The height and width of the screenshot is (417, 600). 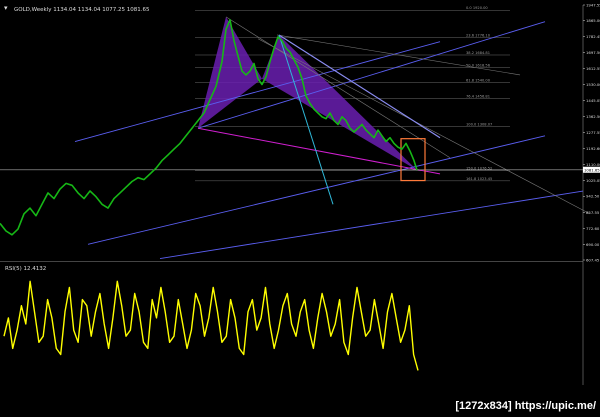 I want to click on price-tick-label: 1277.55, so click(x=593, y=132).